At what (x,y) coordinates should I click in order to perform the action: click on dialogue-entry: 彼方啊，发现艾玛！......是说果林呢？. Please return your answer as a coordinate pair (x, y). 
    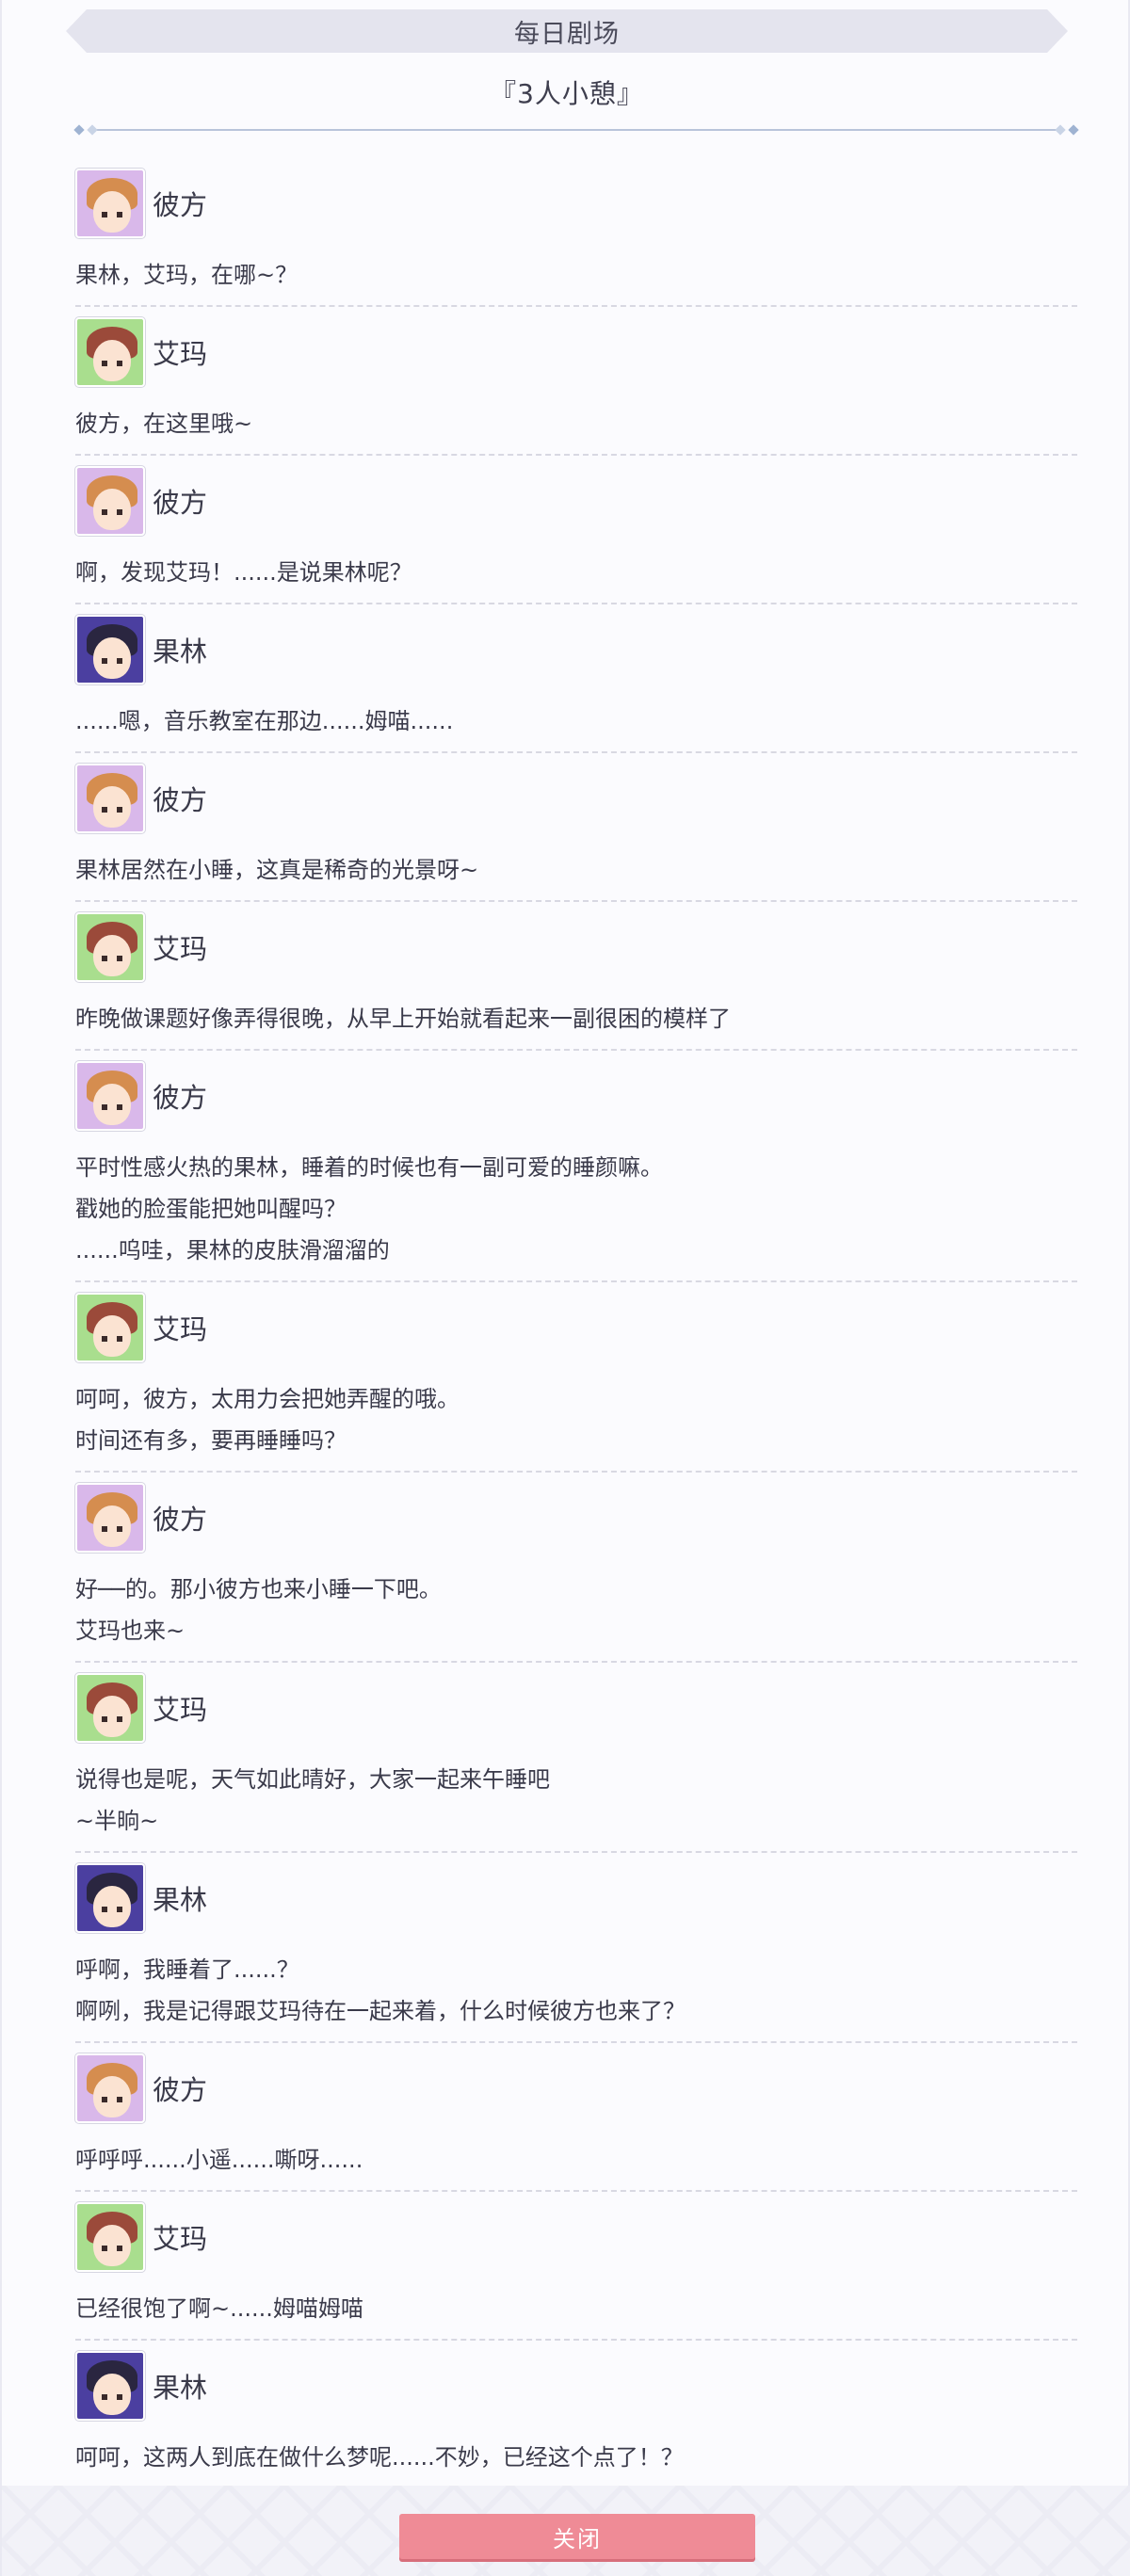
    Looking at the image, I should click on (576, 533).